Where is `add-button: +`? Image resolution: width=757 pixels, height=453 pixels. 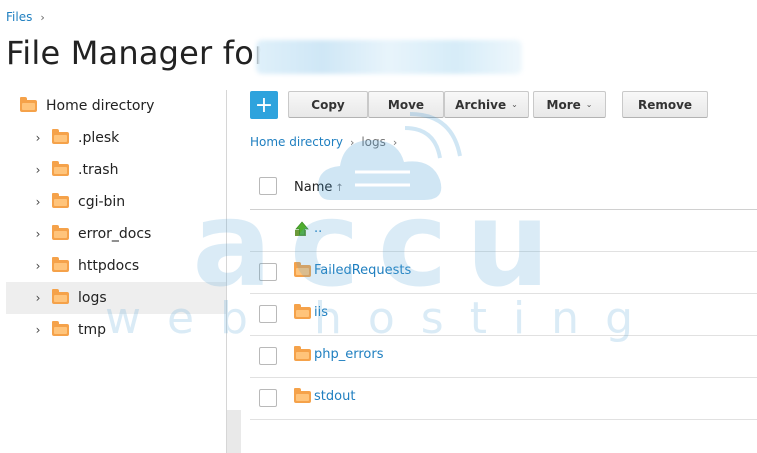
add-button: + is located at coordinates (264, 105).